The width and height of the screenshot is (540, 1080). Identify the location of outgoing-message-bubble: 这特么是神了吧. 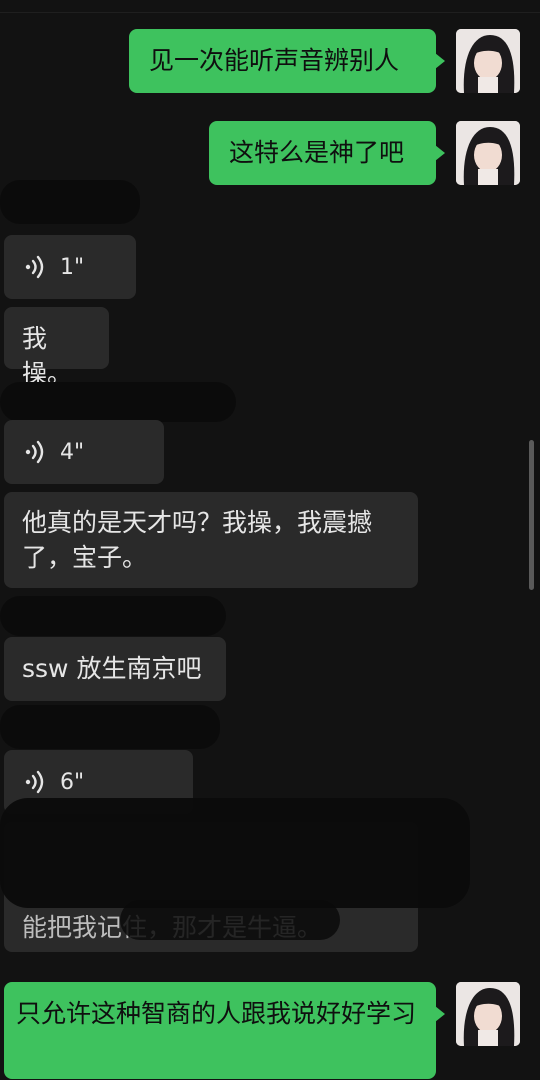
(327, 153).